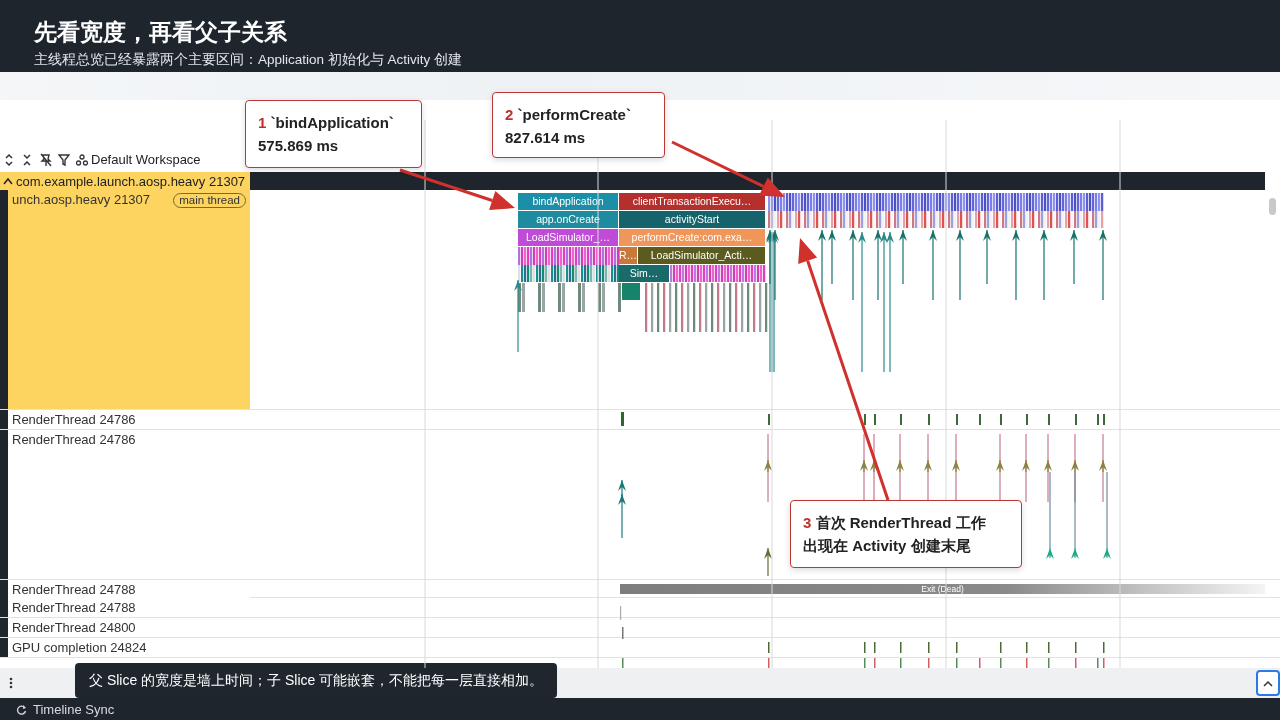 The height and width of the screenshot is (720, 1280). Describe the element at coordinates (138, 159) in the screenshot. I see `workspace-button: Default Workspace` at that location.